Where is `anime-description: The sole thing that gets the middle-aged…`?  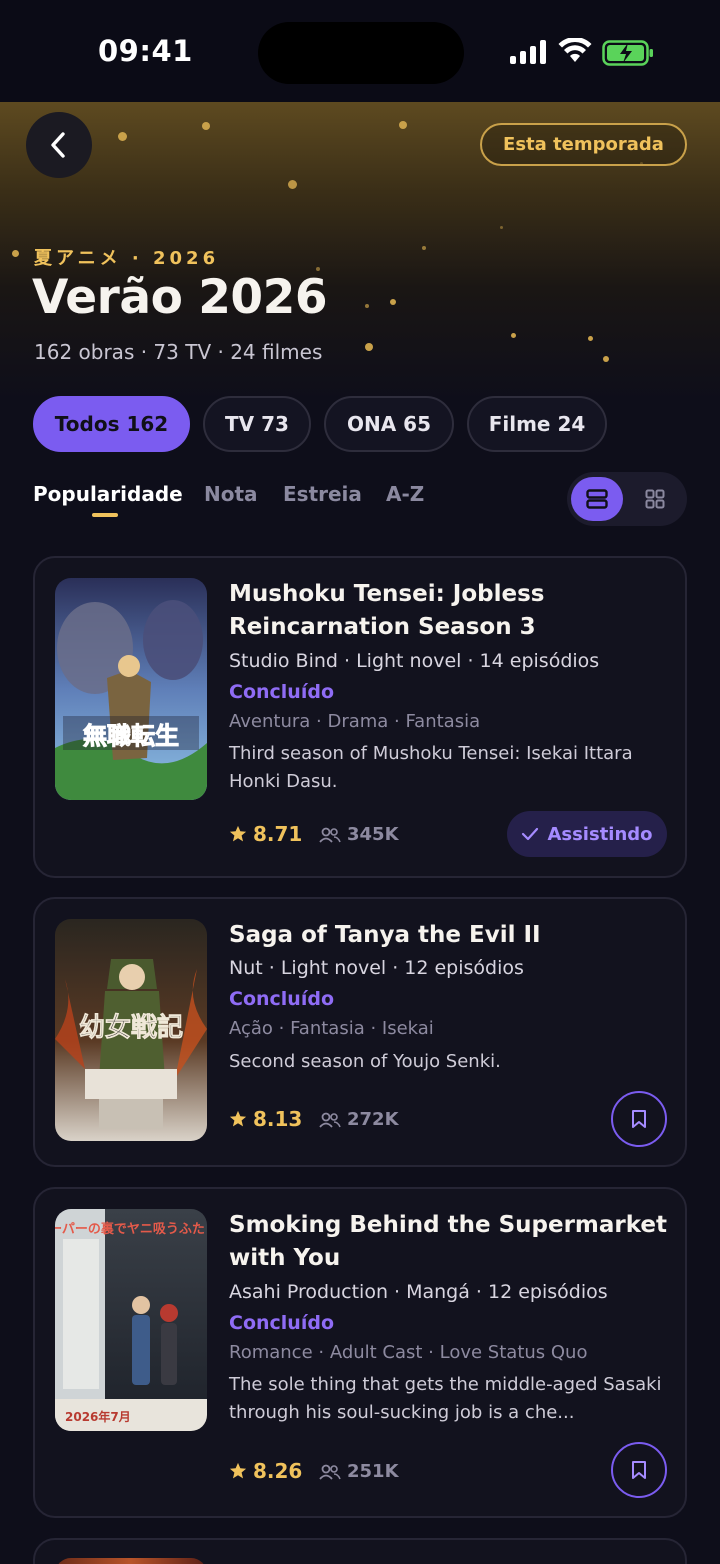
anime-description: The sole thing that gets the middle-aged… is located at coordinates (445, 1398).